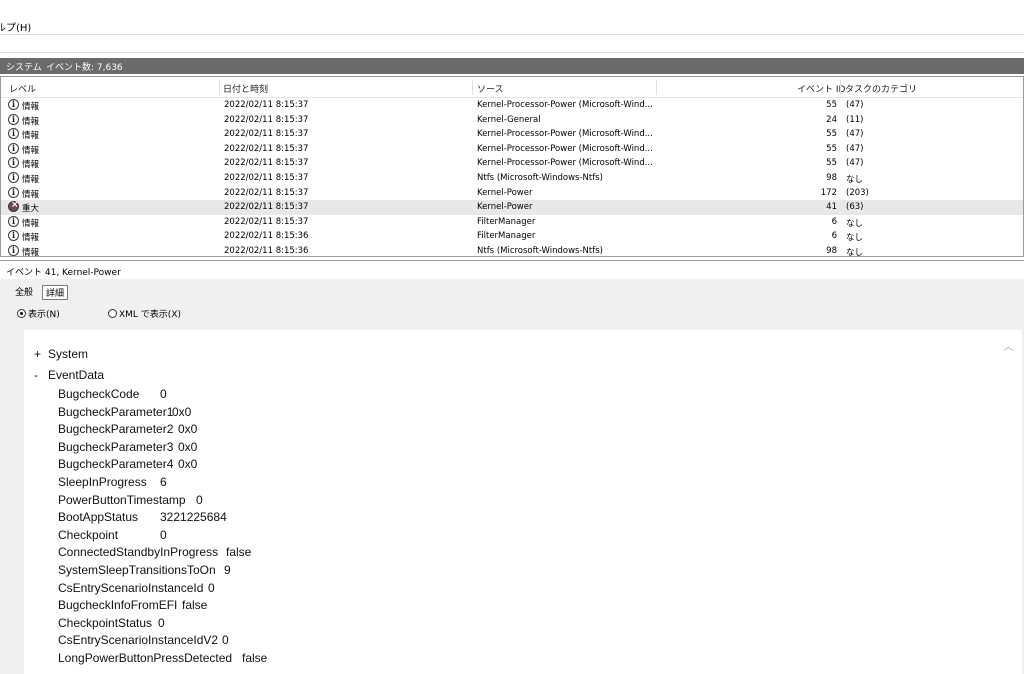 The height and width of the screenshot is (674, 1024). Describe the element at coordinates (36, 375) in the screenshot. I see `tree-toggle-eventdata: -` at that location.